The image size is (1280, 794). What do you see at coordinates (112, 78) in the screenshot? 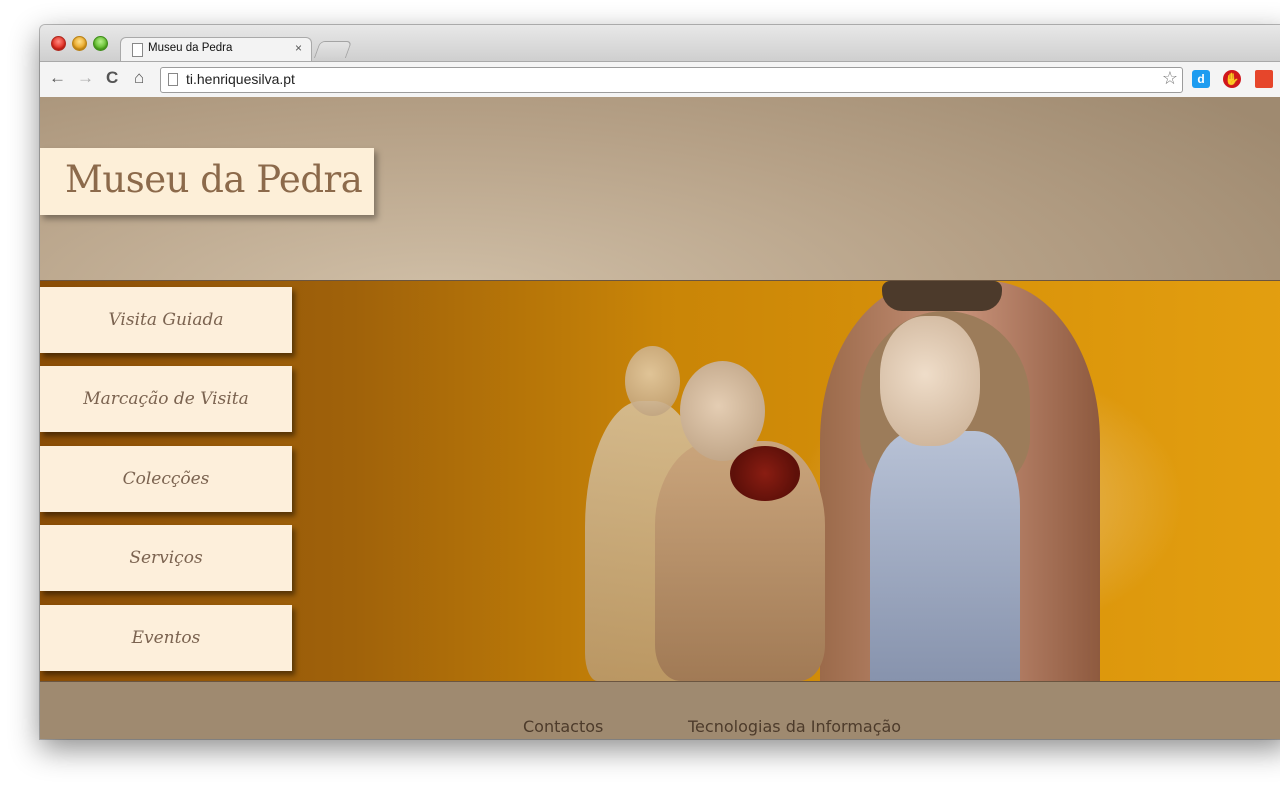
I see `reload-icon: C` at bounding box center [112, 78].